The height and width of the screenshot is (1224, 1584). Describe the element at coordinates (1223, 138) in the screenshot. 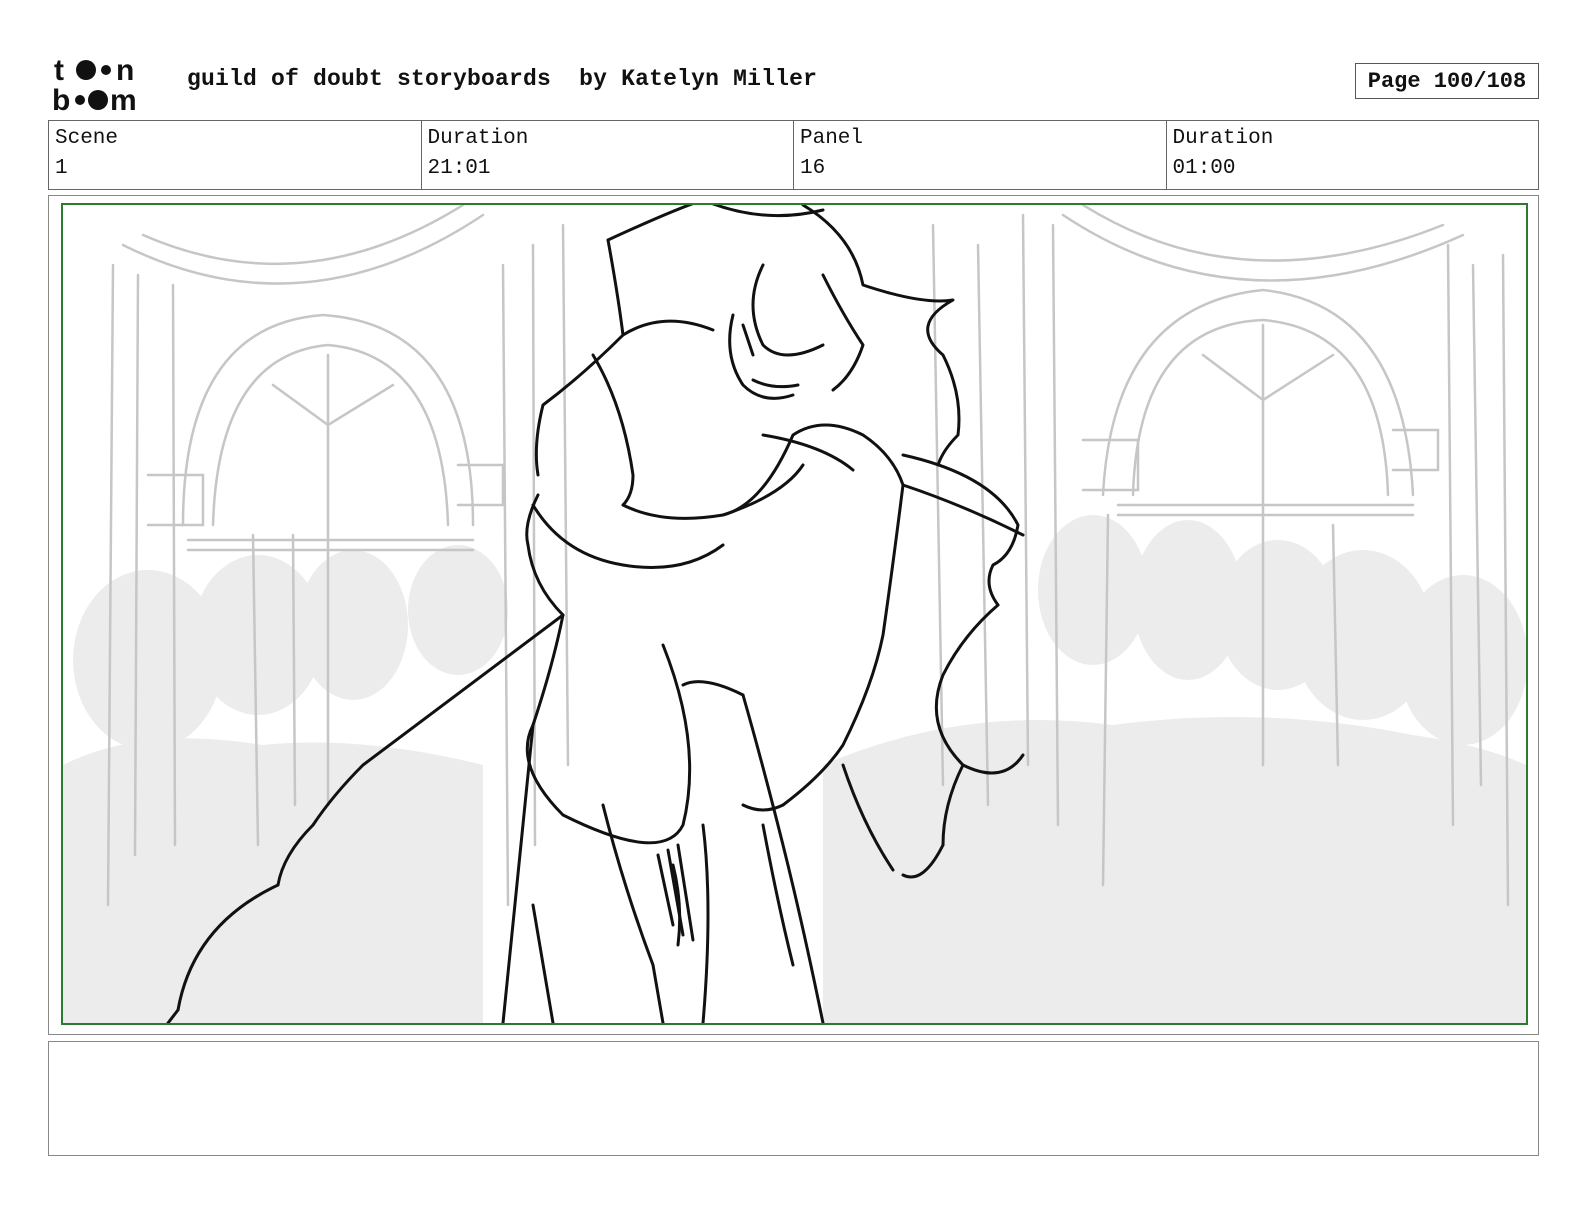

I see `panel-duration-label: Duration` at that location.